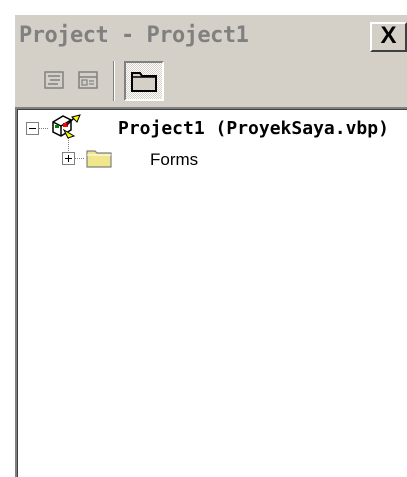 The image size is (407, 477). Describe the element at coordinates (253, 128) in the screenshot. I see `tree-root-label: Project1 (ProyekSaya.vbp)` at that location.